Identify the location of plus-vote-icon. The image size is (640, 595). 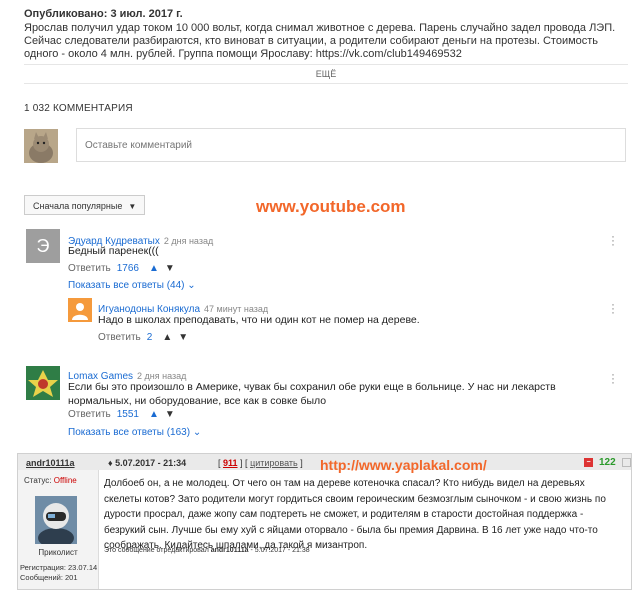
(626, 462).